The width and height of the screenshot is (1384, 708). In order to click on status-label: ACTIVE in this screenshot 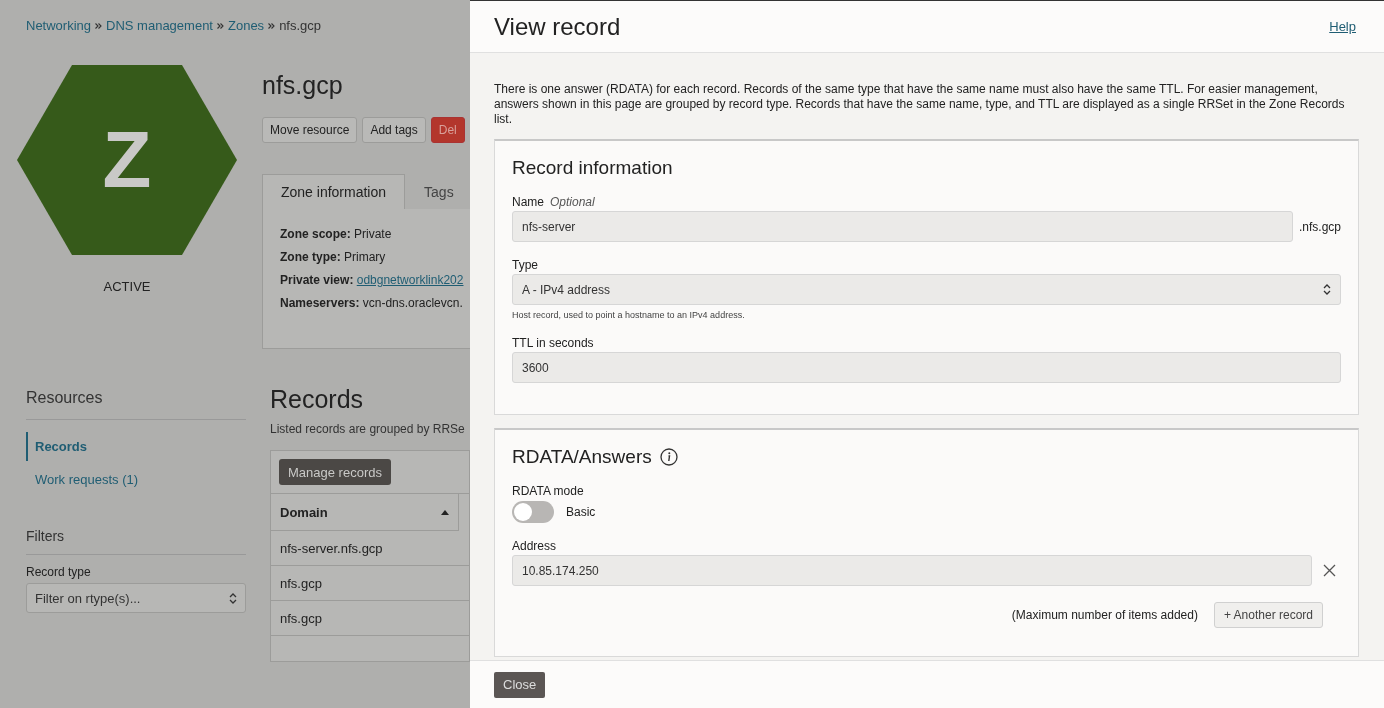, I will do `click(127, 286)`.